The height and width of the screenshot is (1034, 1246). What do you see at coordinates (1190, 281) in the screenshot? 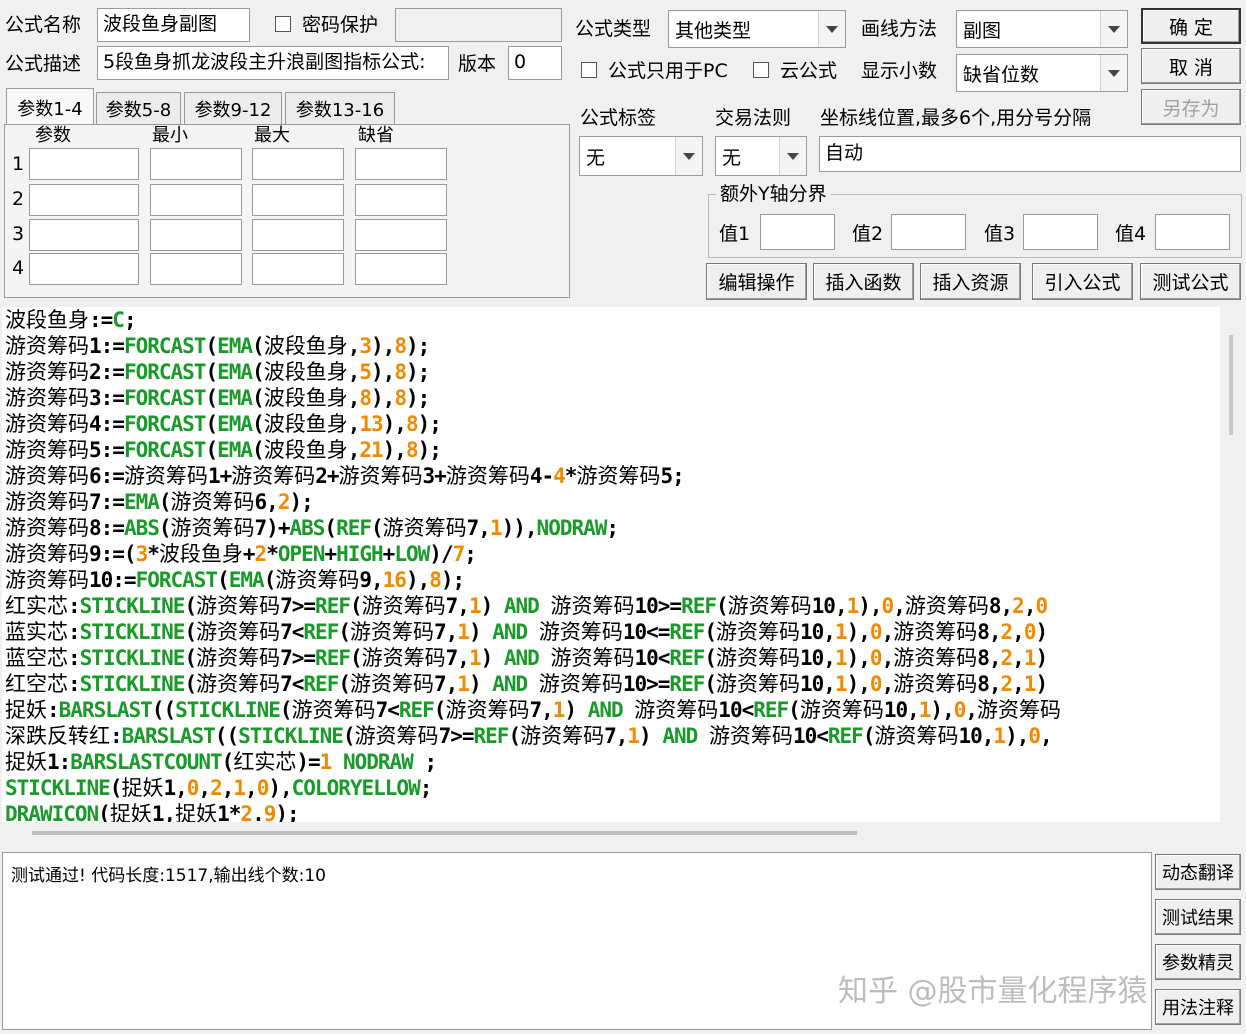
I see `test-formula-button: 测试公式` at bounding box center [1190, 281].